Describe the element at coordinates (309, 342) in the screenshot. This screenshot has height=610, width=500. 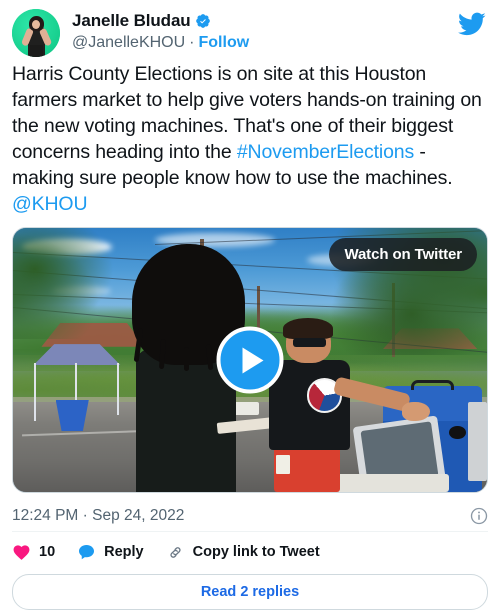
I see `worker-sunglasses` at that location.